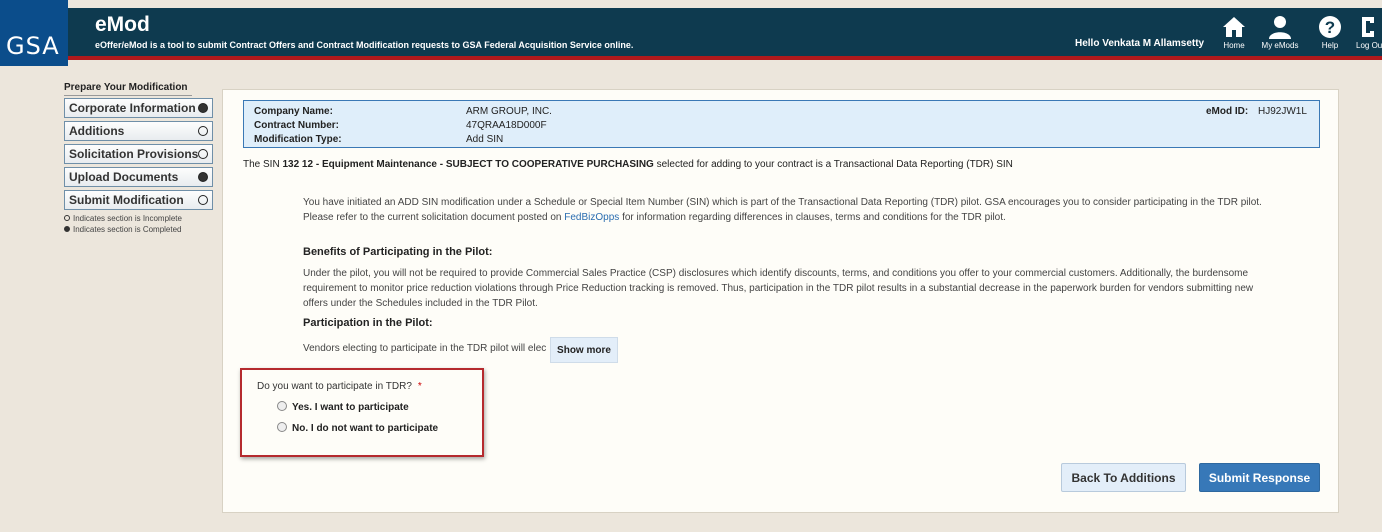 The image size is (1382, 532). What do you see at coordinates (509, 111) in the screenshot?
I see `company-name-value: ARM GROUP, INC.` at bounding box center [509, 111].